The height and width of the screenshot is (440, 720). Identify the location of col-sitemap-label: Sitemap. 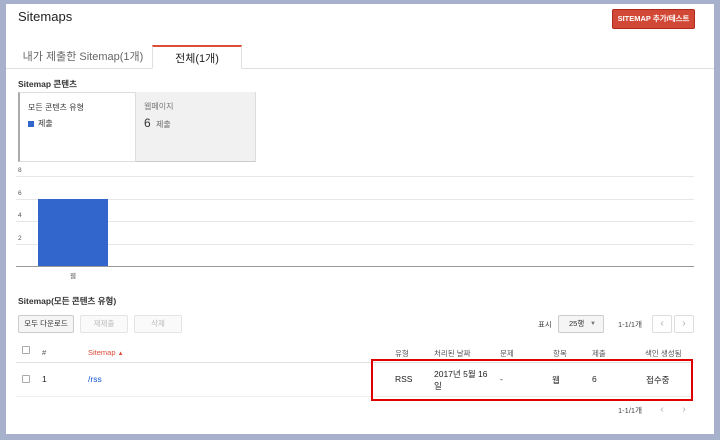
(102, 352).